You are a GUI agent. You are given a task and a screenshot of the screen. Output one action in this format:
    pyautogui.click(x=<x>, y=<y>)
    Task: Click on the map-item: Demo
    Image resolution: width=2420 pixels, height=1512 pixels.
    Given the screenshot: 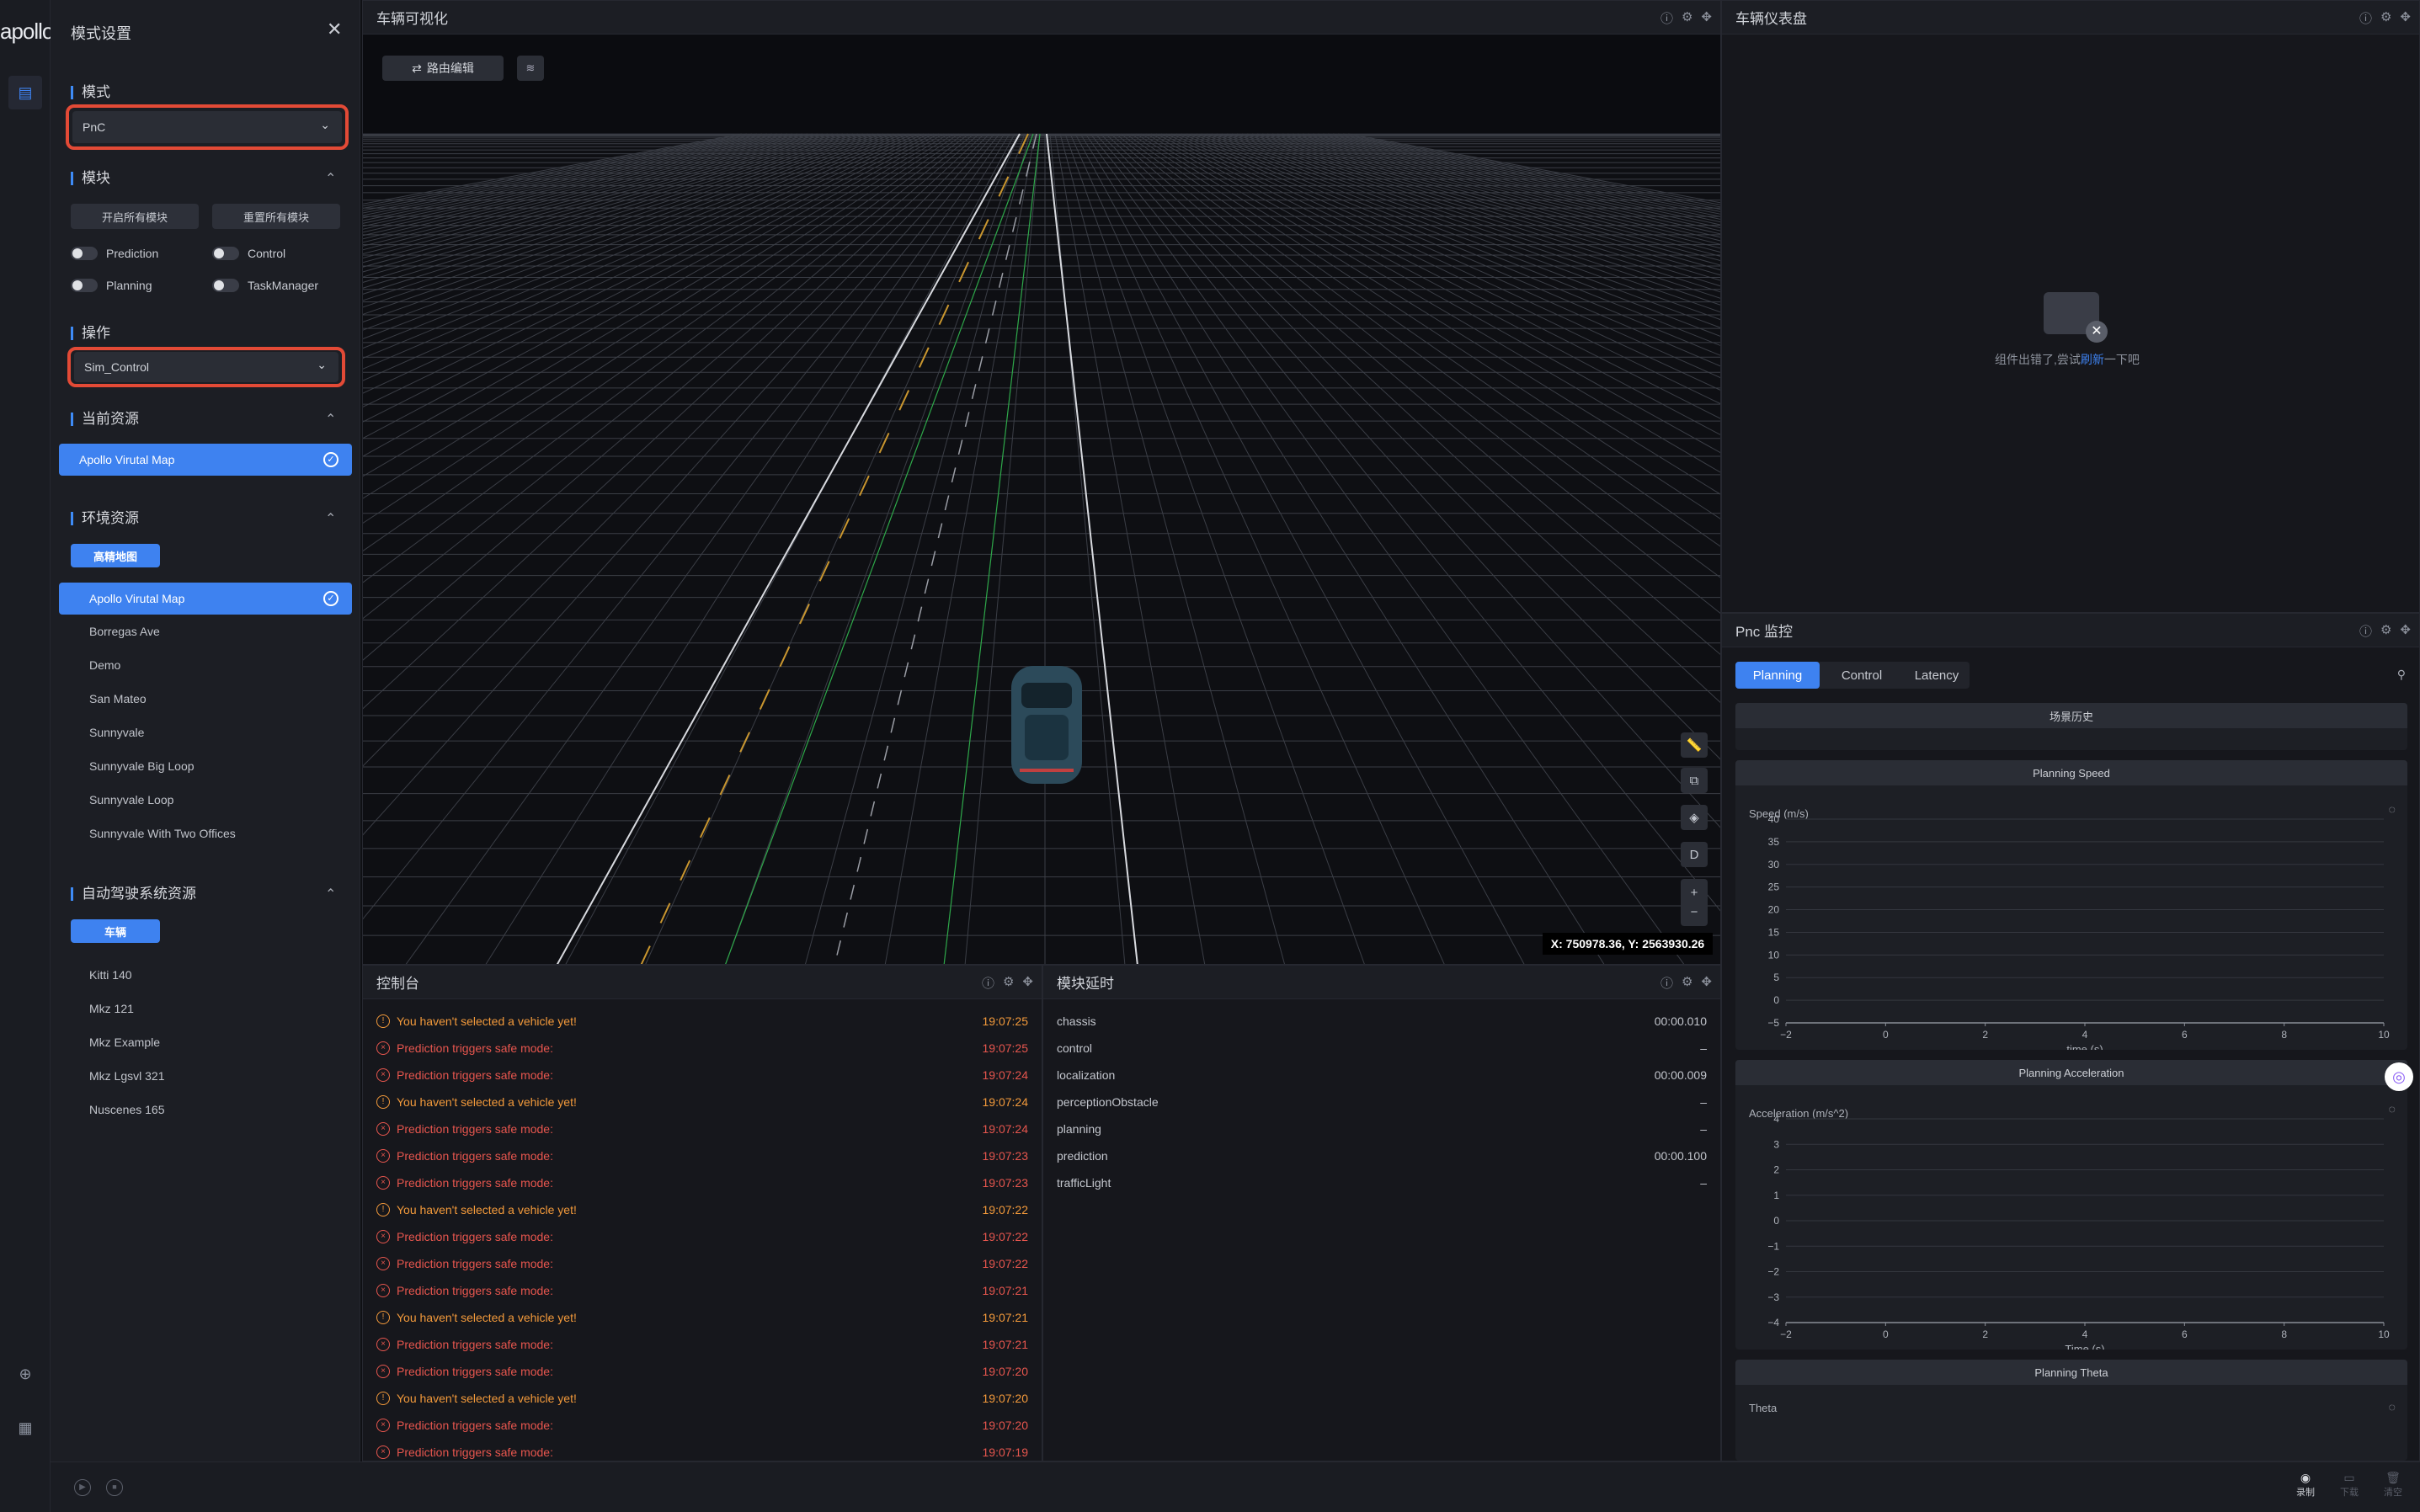 What is the action you would take?
    pyautogui.click(x=104, y=665)
    